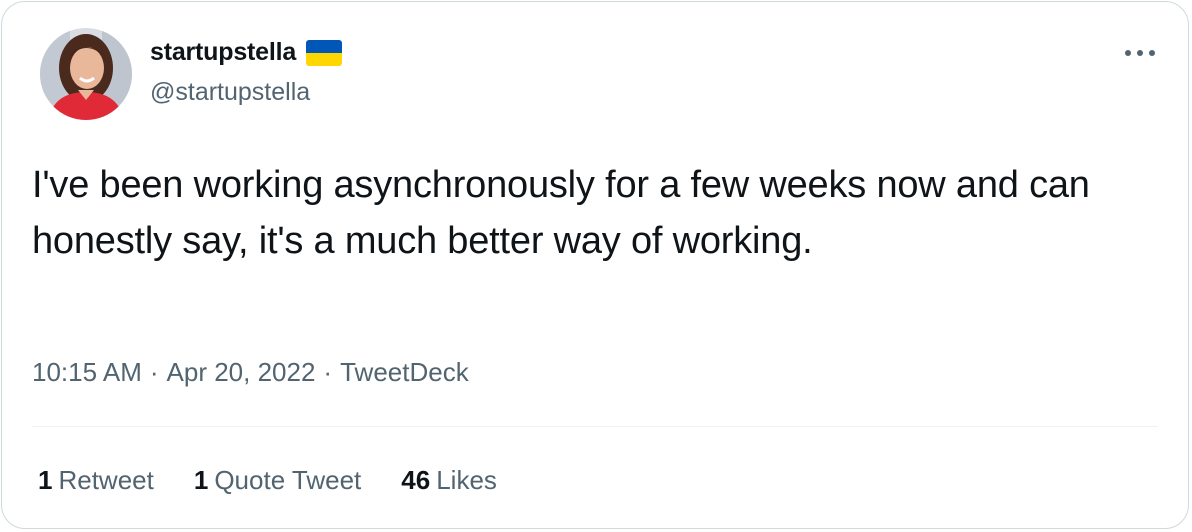 This screenshot has width=1192, height=532. What do you see at coordinates (288, 480) in the screenshot?
I see `quote-tweets-label: Quote Tweet` at bounding box center [288, 480].